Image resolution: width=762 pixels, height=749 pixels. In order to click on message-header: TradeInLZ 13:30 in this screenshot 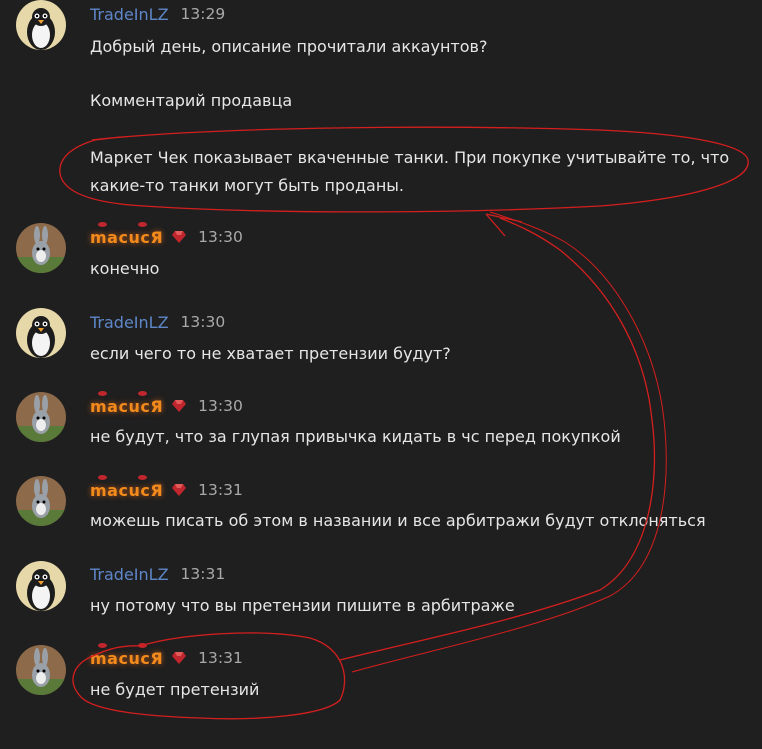, I will do `click(157, 322)`.